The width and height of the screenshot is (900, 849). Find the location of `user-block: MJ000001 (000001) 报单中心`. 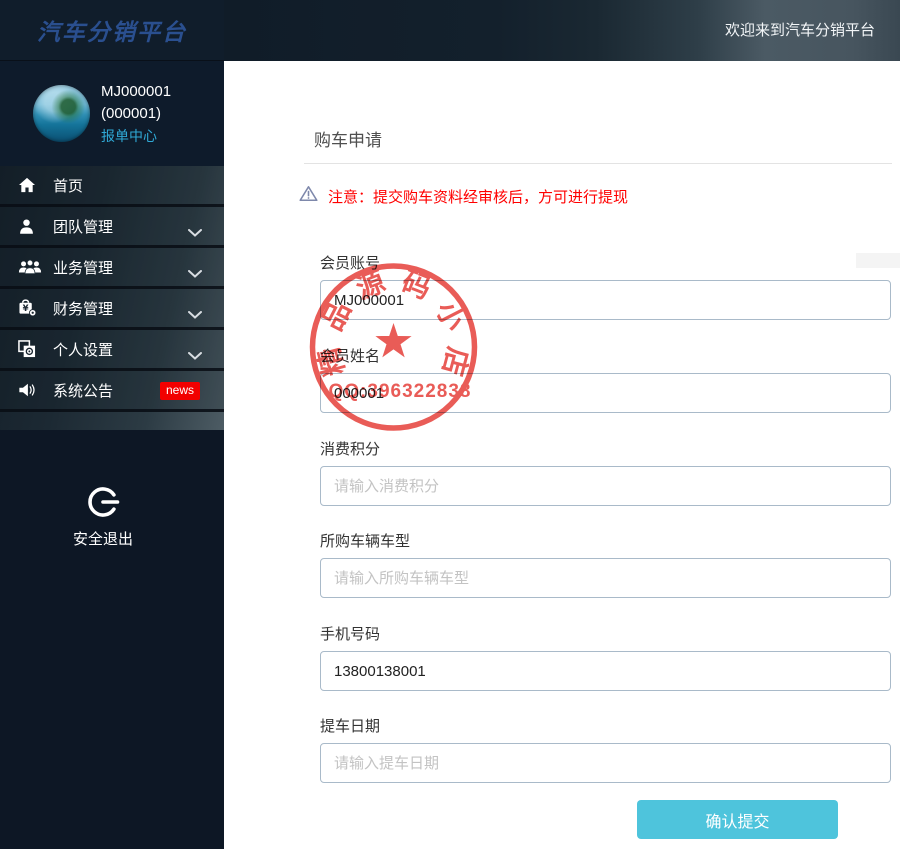

user-block: MJ000001 (000001) 报单中心 is located at coordinates (112, 113).